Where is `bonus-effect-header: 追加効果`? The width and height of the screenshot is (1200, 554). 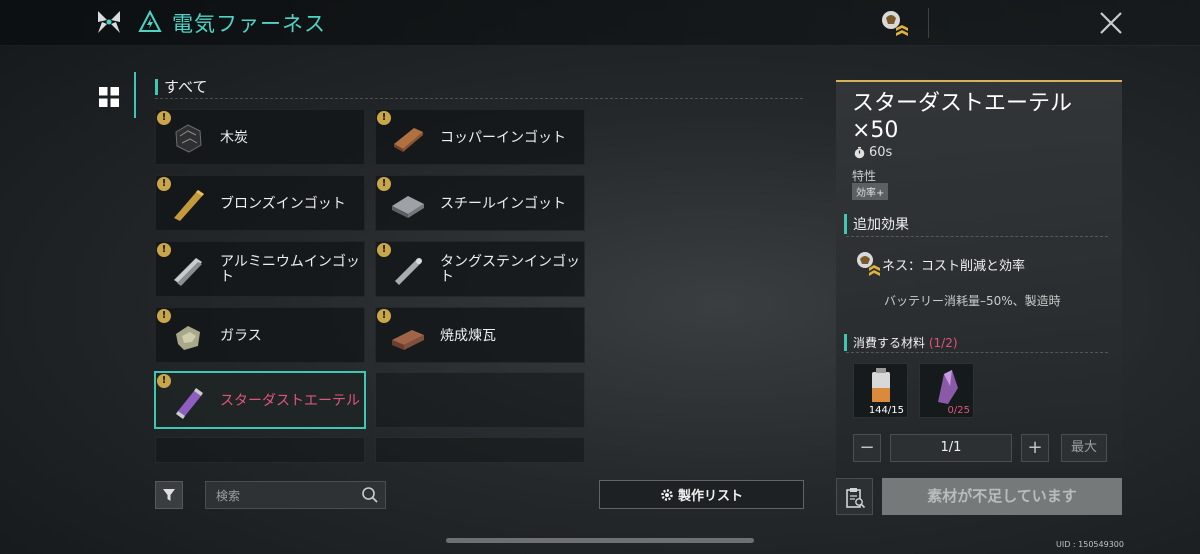
bonus-effect-header: 追加効果 is located at coordinates (876, 224).